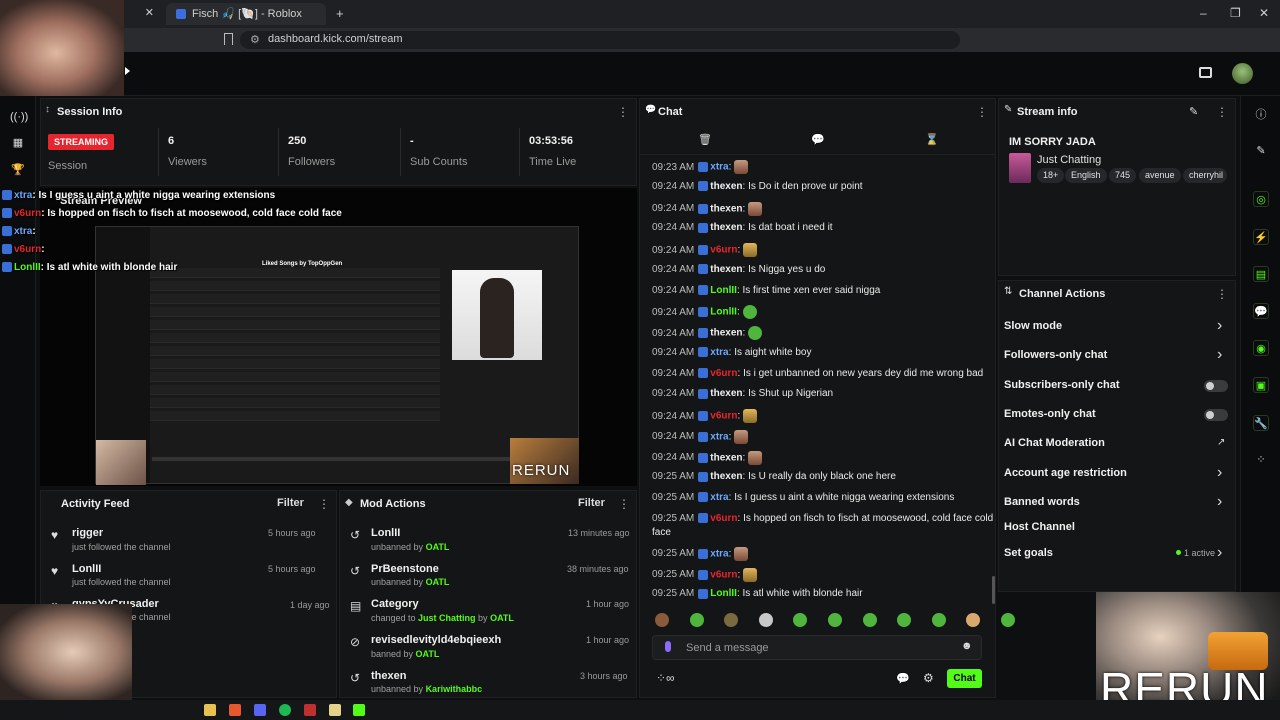  I want to click on activity-user: rigger, so click(87, 533).